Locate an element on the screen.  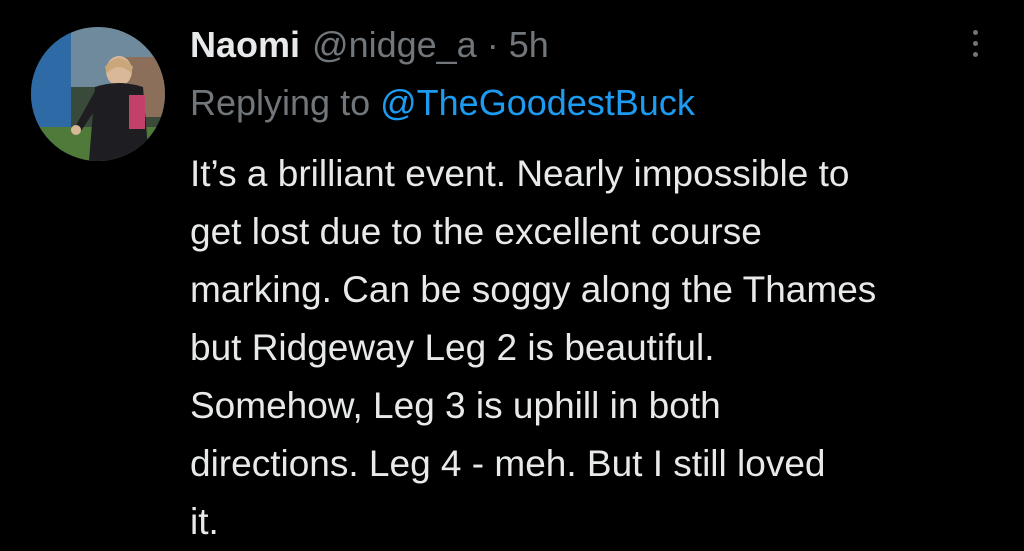
more-options-icon is located at coordinates (975, 43).